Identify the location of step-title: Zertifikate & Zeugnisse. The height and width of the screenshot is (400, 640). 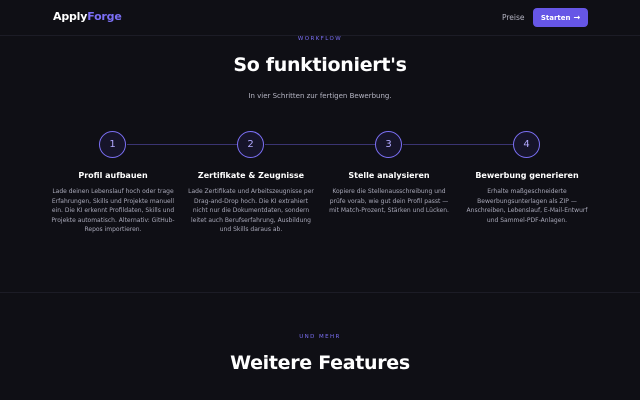
(251, 175).